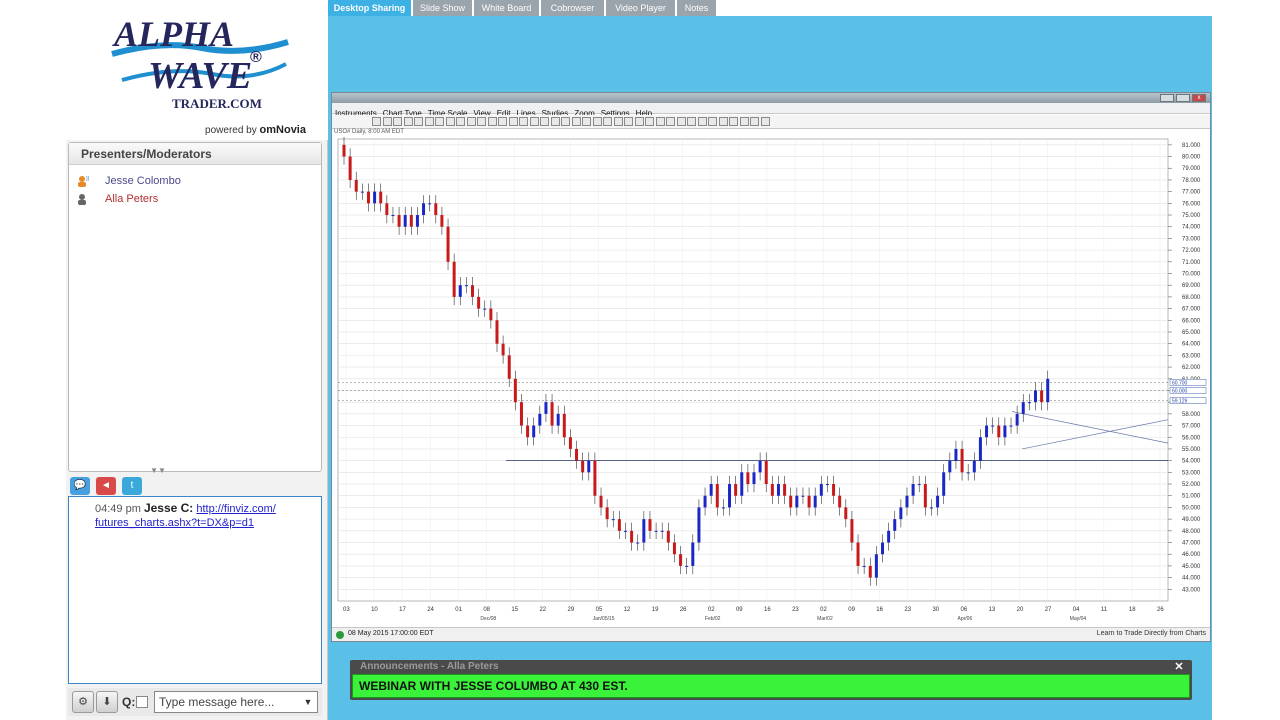  I want to click on tab-desktop-sharing: Desktop Sharing, so click(370, 8).